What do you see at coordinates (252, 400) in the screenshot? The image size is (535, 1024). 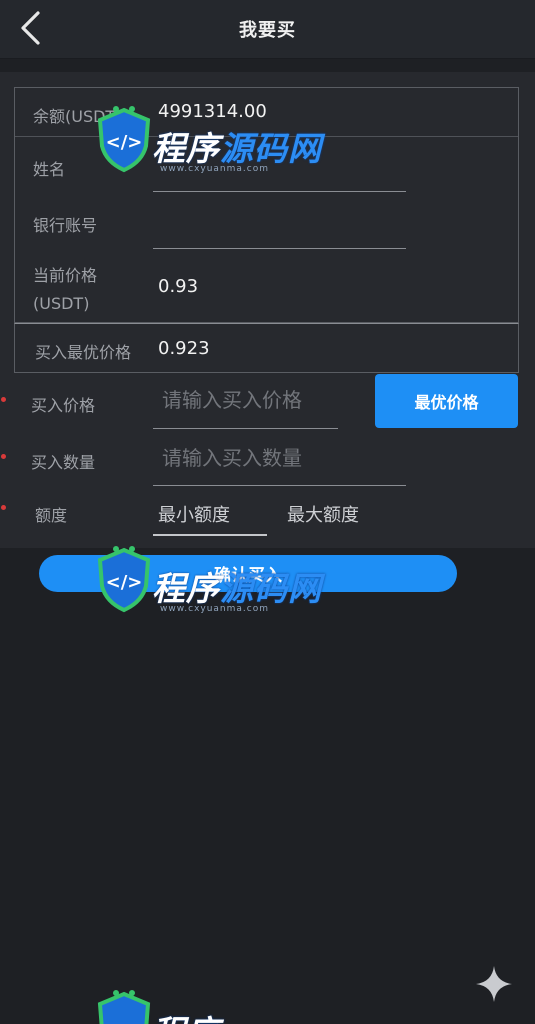 I see `buy-price-input` at bounding box center [252, 400].